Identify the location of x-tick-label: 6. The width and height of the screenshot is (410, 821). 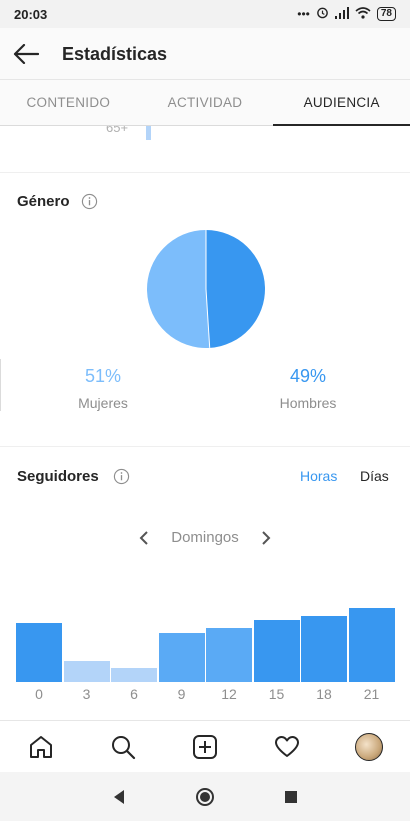
(134, 694).